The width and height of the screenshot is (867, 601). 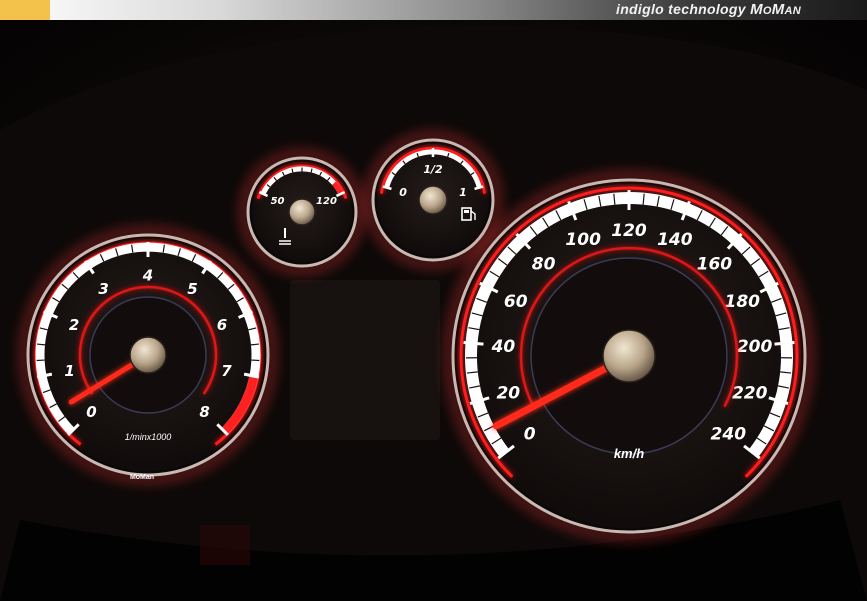 What do you see at coordinates (755, 347) in the screenshot?
I see `tick-label: 200` at bounding box center [755, 347].